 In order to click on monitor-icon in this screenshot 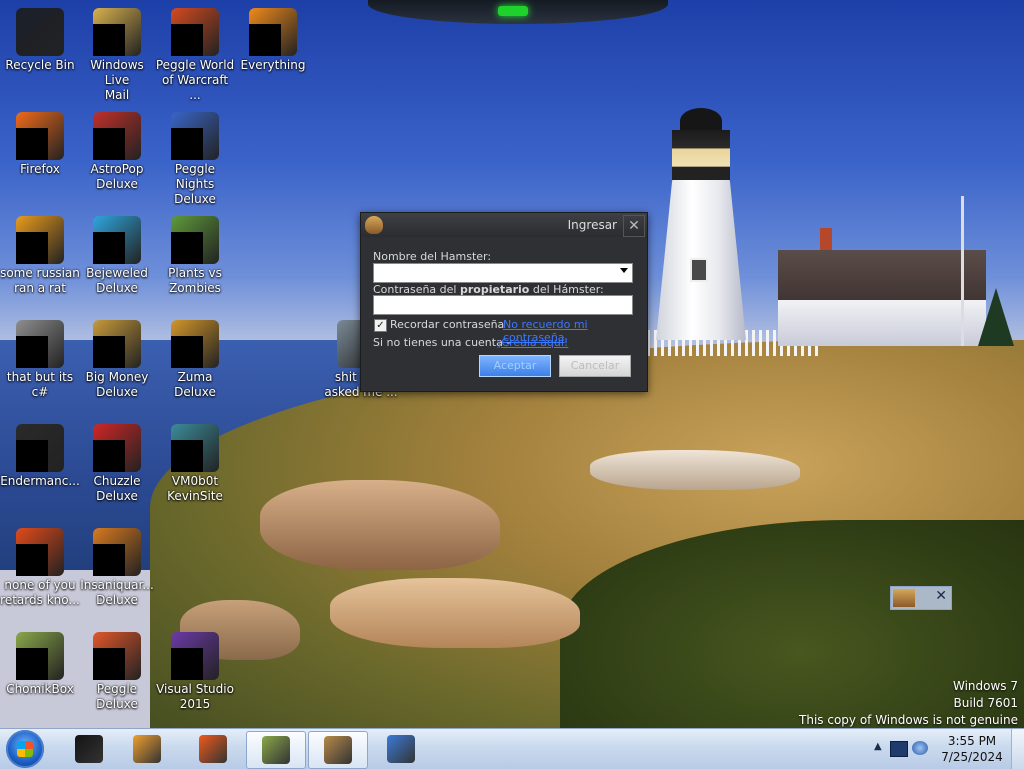, I will do `click(899, 749)`.